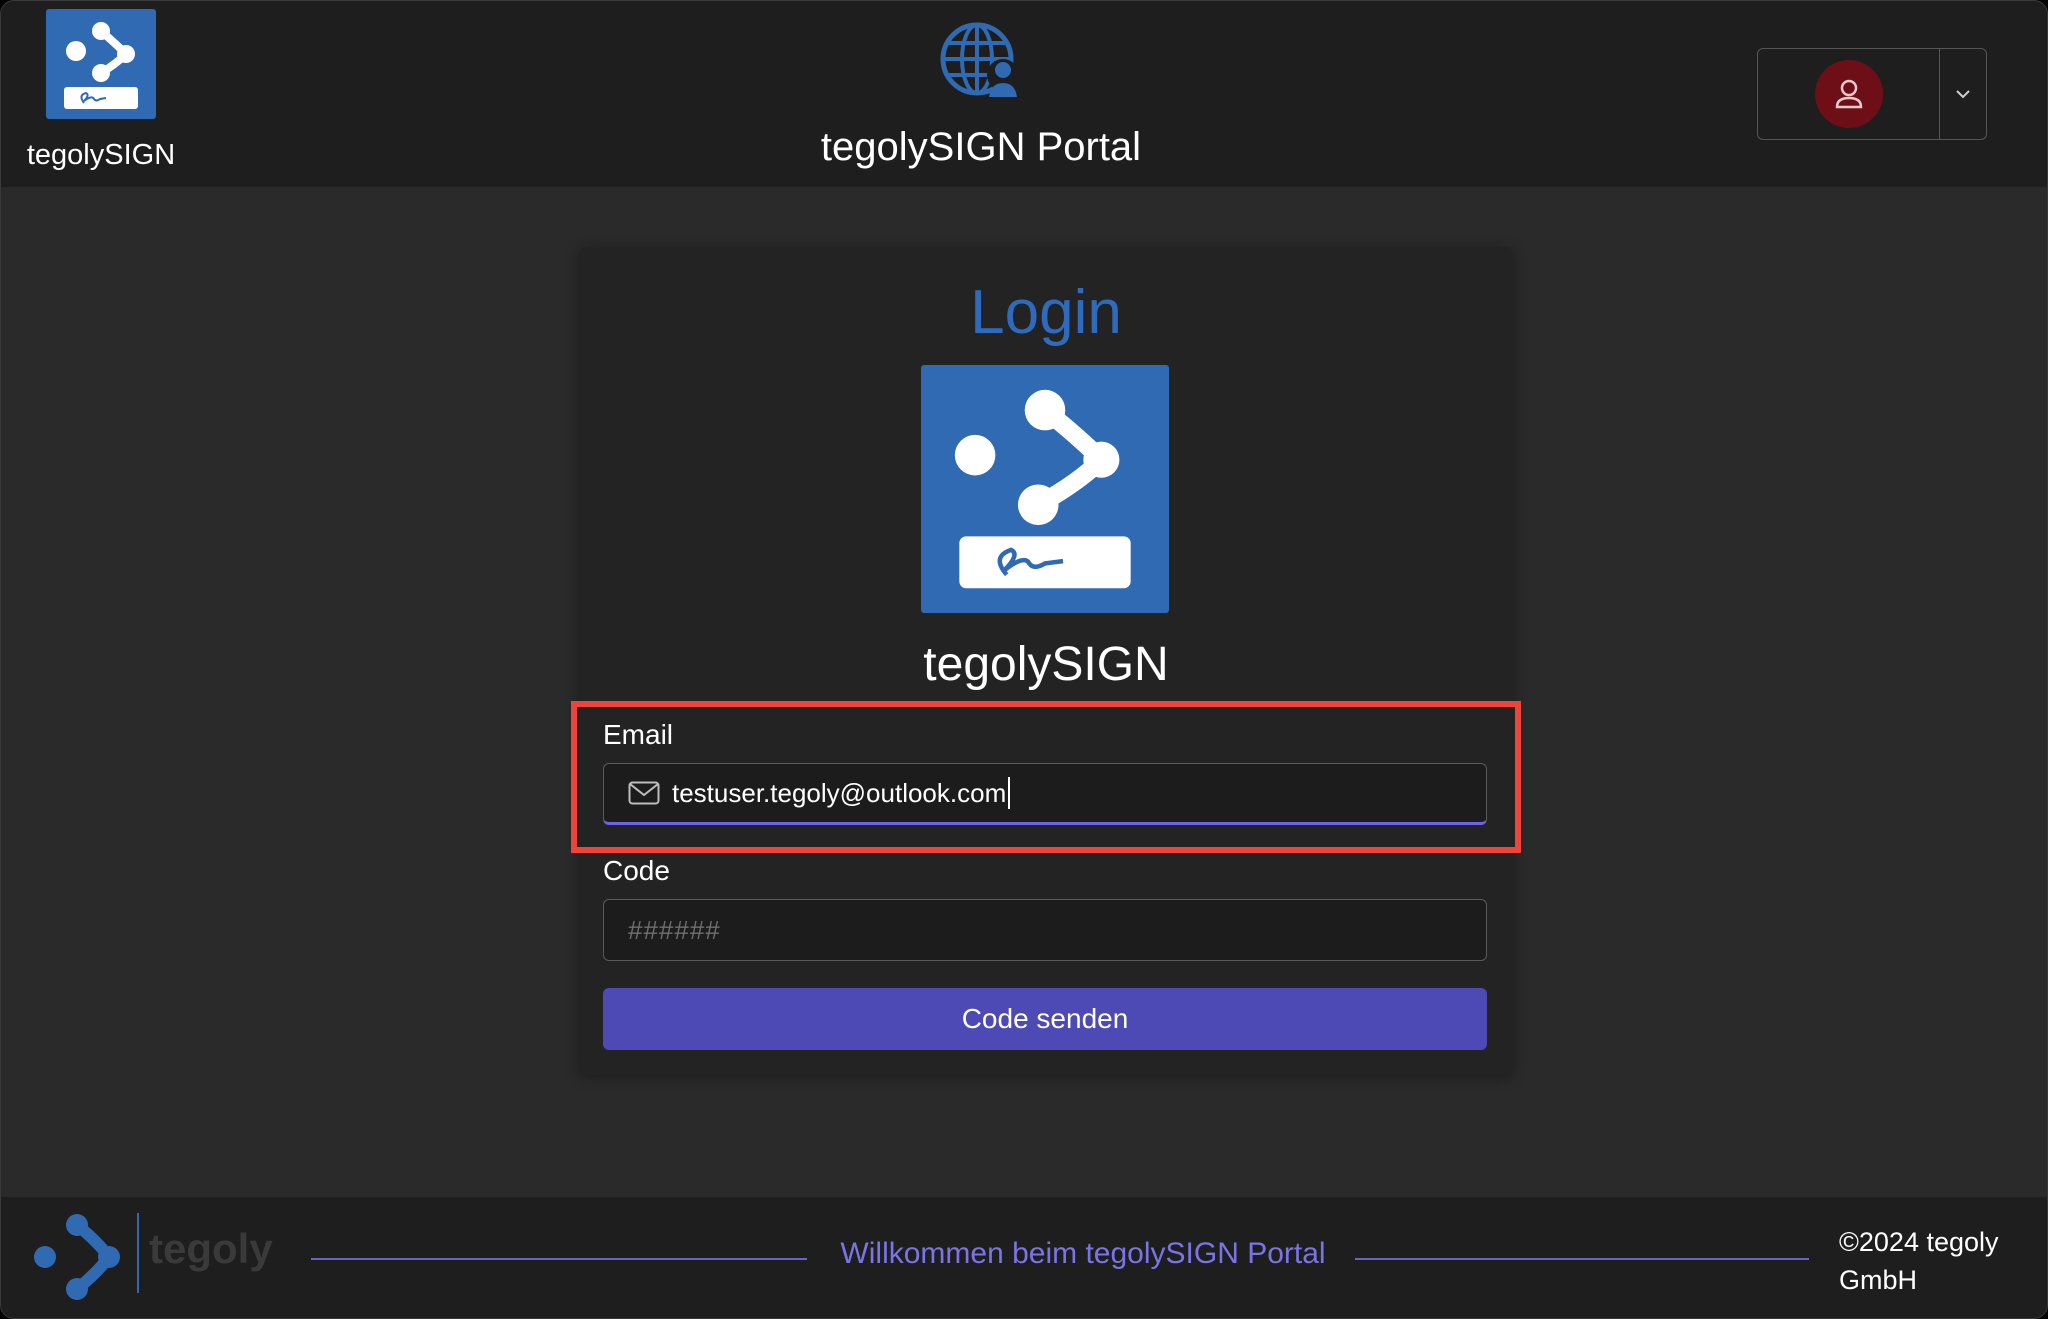 The width and height of the screenshot is (2048, 1319). I want to click on copyright: ©2024 tegoly GmbH, so click(1919, 1261).